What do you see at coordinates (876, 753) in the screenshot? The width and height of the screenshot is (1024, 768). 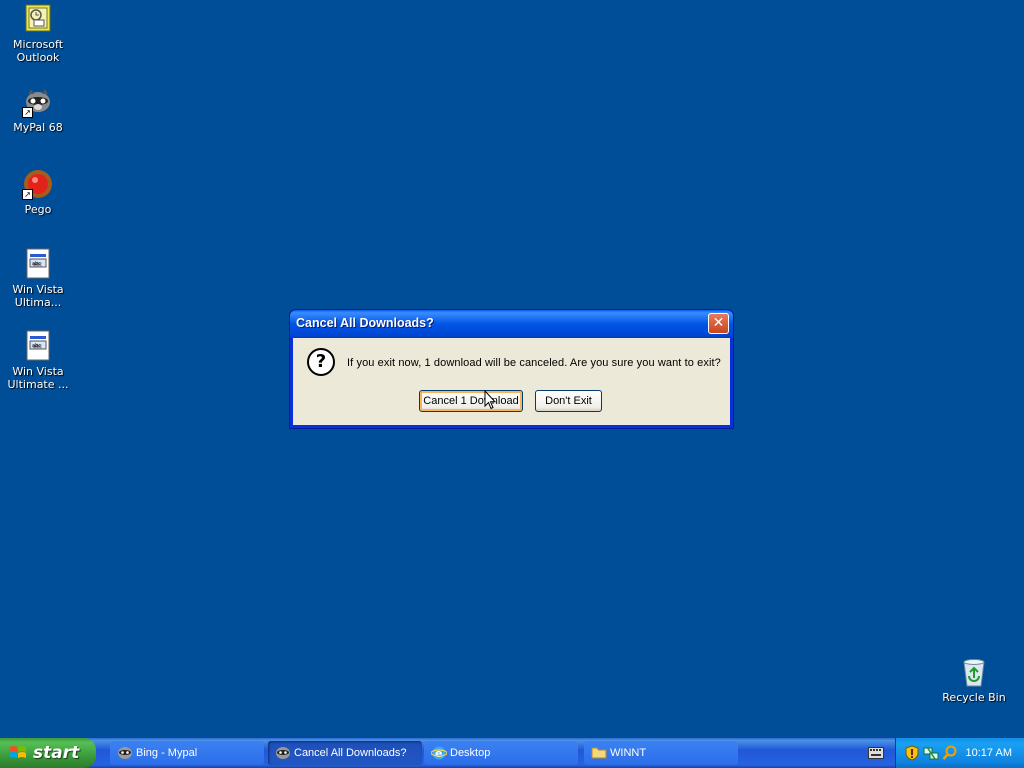 I see `keyboard-icon` at bounding box center [876, 753].